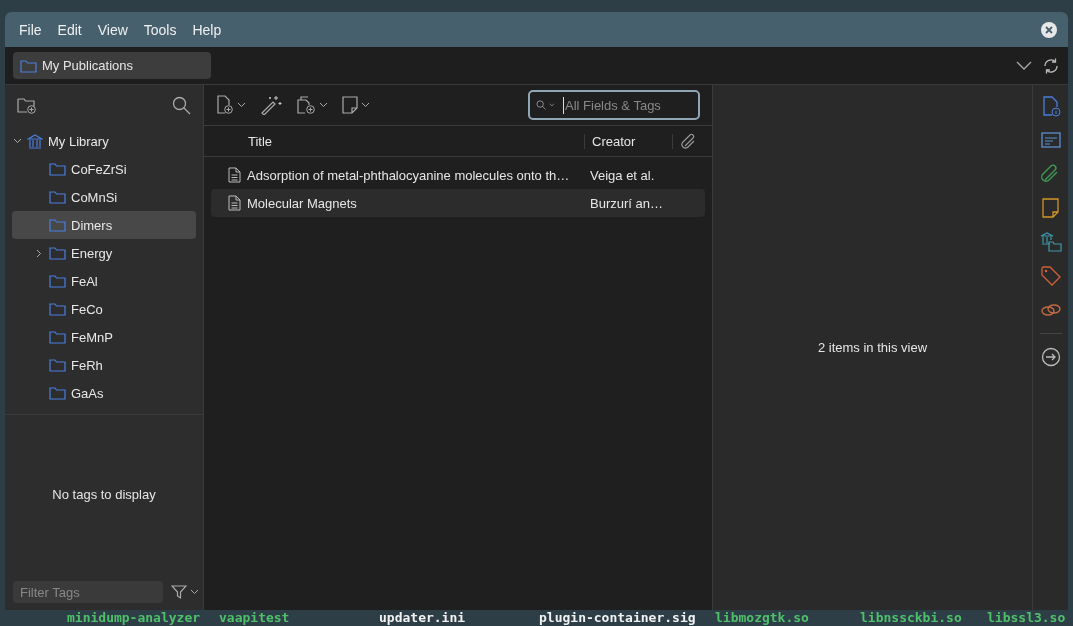  I want to click on collection-item: FeCo, so click(104, 309).